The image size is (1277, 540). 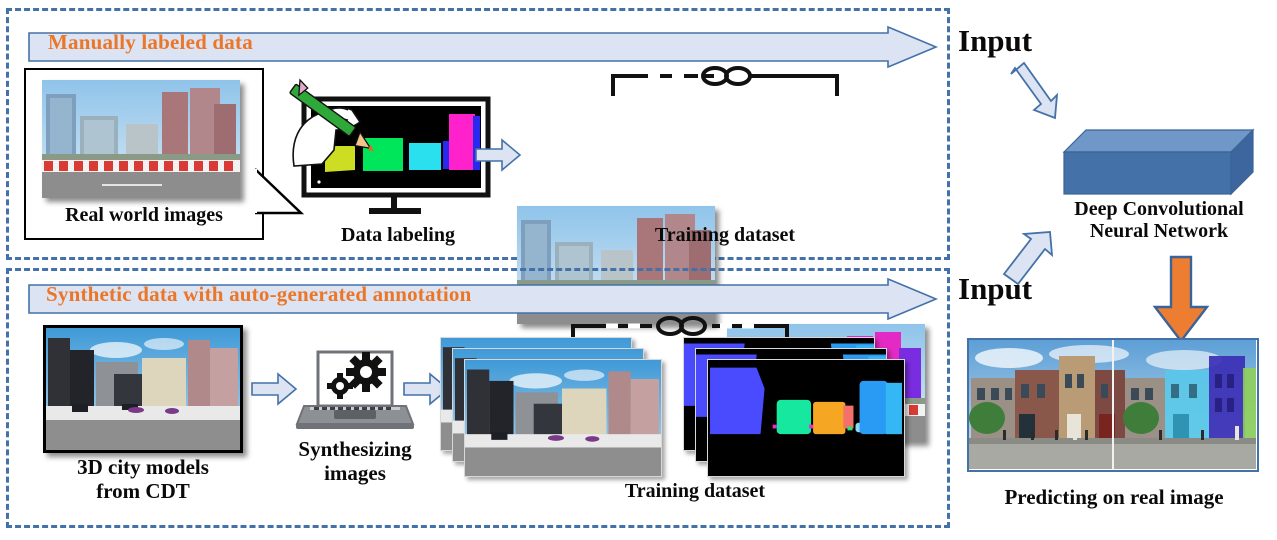 I want to click on data-labeling-caption: Data labeling, so click(x=398, y=235).